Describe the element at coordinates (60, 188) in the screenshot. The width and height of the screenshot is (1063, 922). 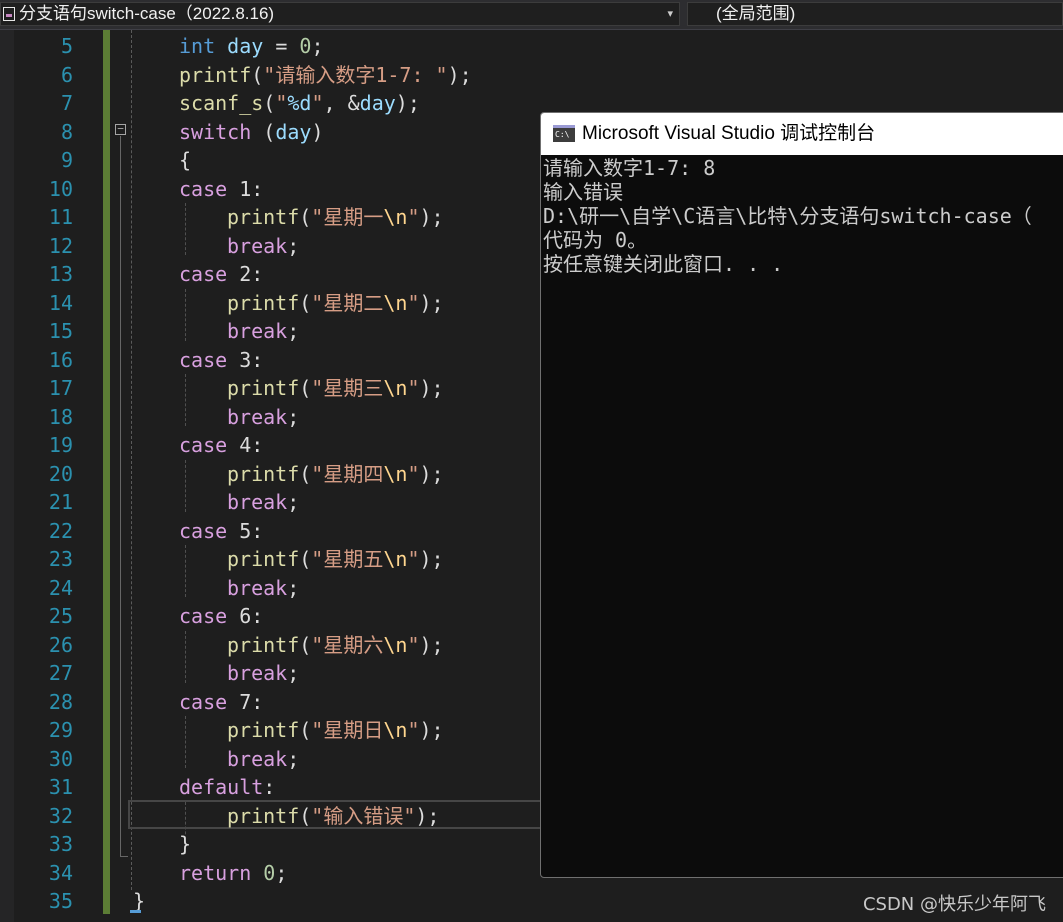
I see `line-number: 10` at that location.